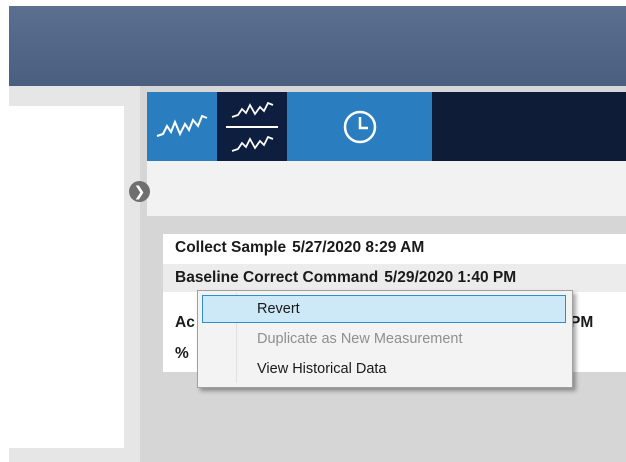 The height and width of the screenshot is (462, 626). I want to click on history-row-date: 5/29/2020 1:40 PM, so click(450, 277).